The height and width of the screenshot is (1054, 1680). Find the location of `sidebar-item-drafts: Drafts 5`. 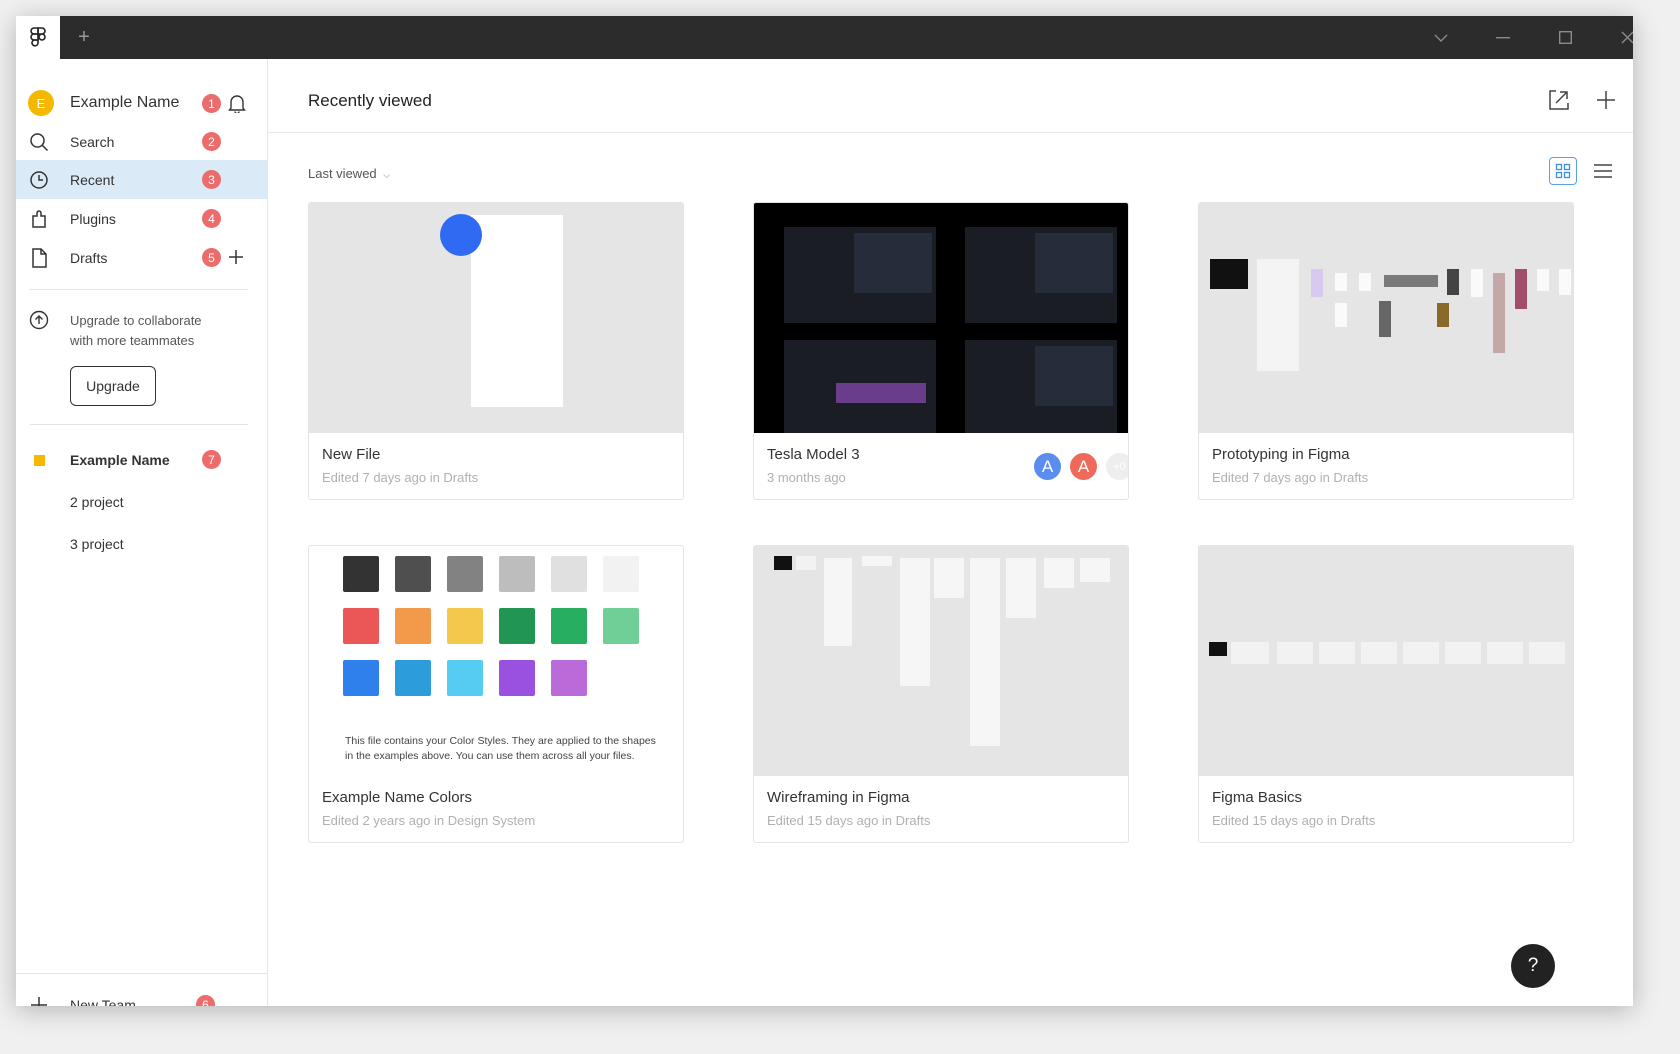

sidebar-item-drafts: Drafts 5 is located at coordinates (141, 257).